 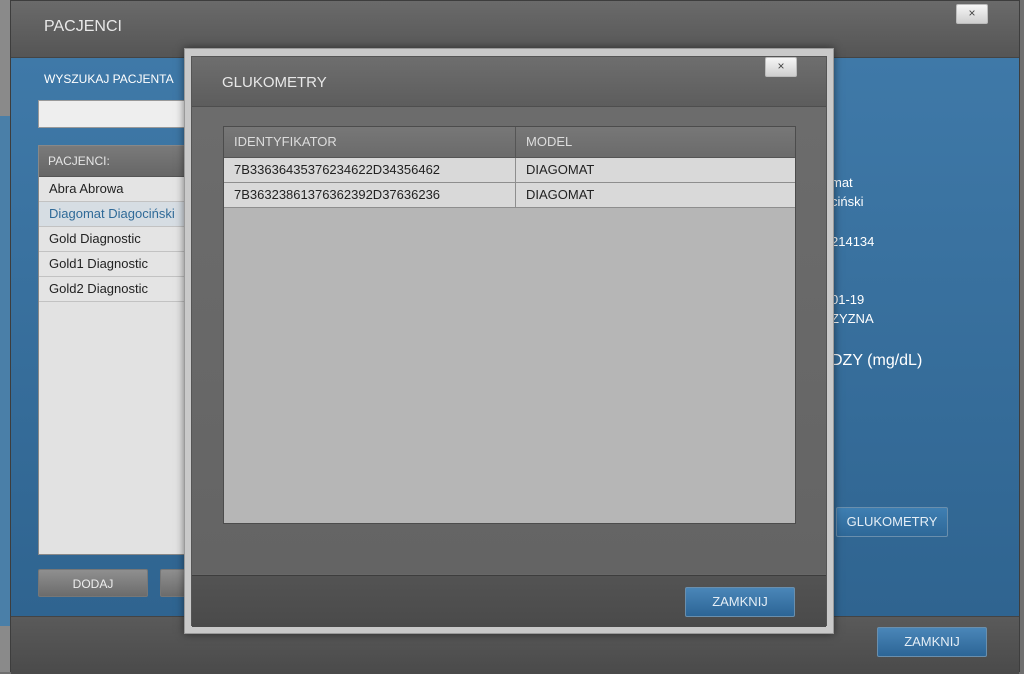 What do you see at coordinates (118, 264) in the screenshot?
I see `list-item: Gold1 Diagnostic` at bounding box center [118, 264].